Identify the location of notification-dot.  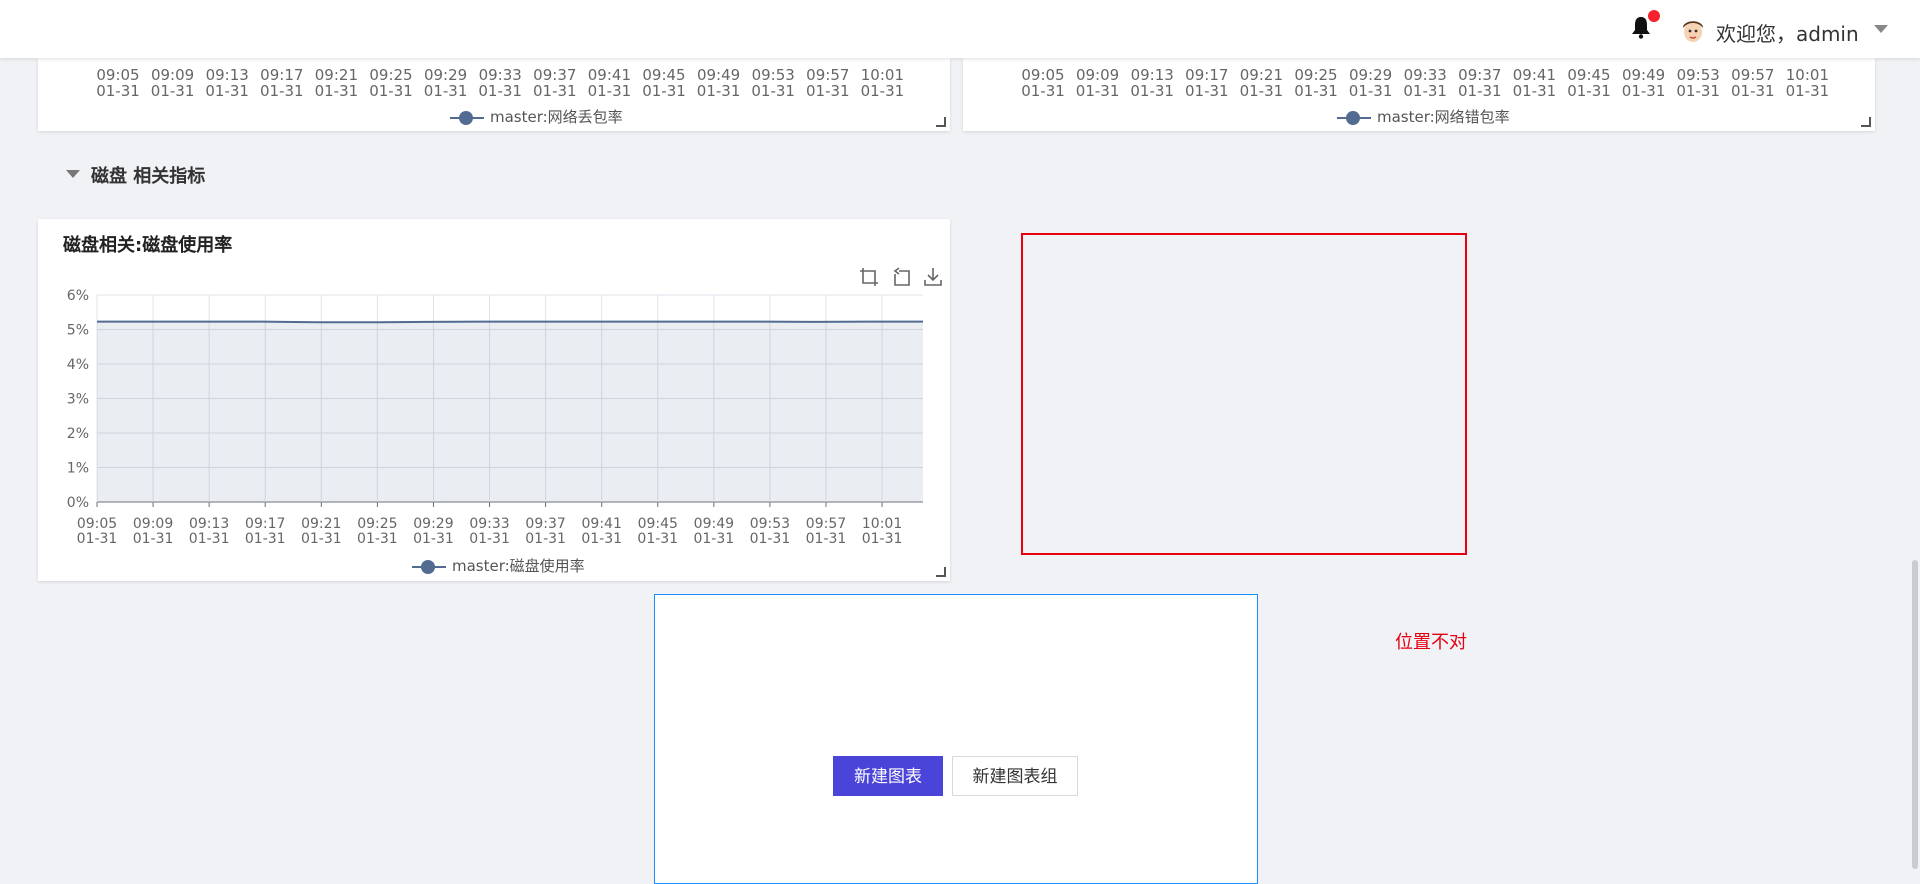
(1654, 16).